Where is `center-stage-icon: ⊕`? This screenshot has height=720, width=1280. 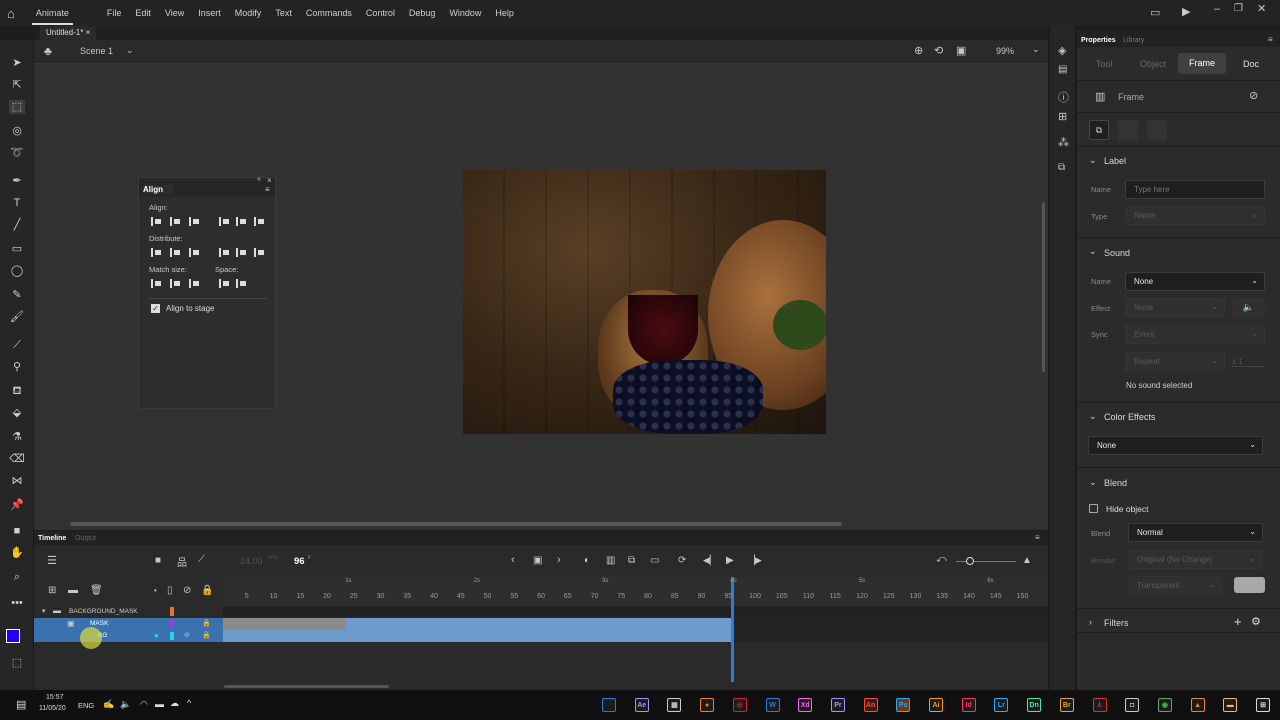
center-stage-icon: ⊕ is located at coordinates (918, 50).